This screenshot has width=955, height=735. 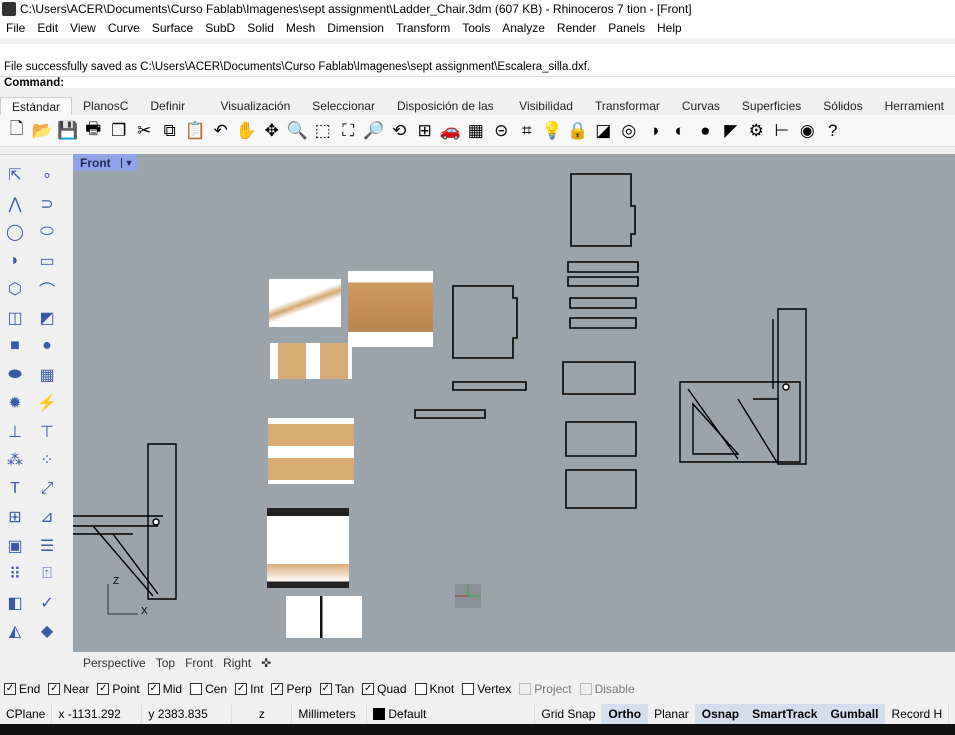 I want to click on osnap-disable: Disable, so click(x=607, y=689).